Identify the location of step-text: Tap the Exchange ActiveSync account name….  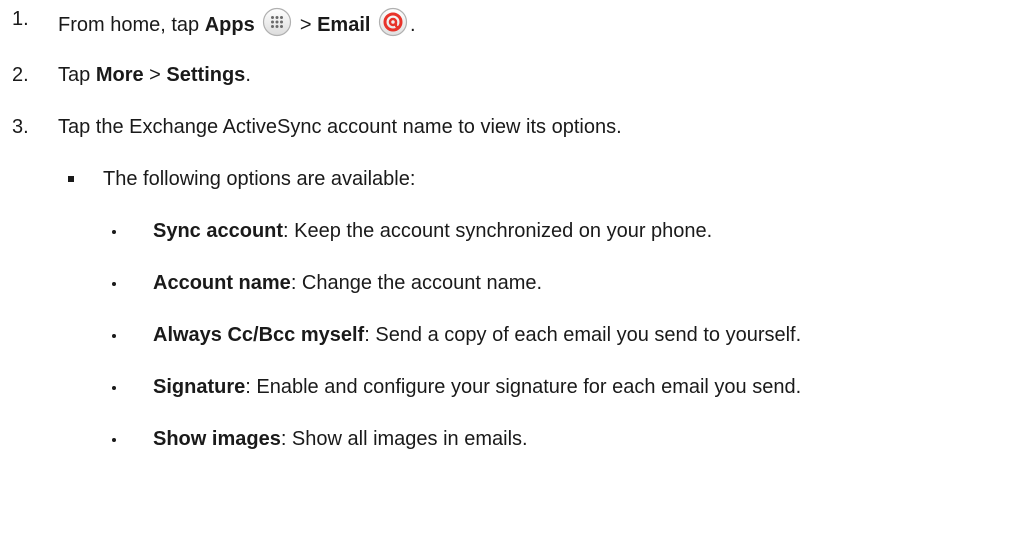
(340, 127).